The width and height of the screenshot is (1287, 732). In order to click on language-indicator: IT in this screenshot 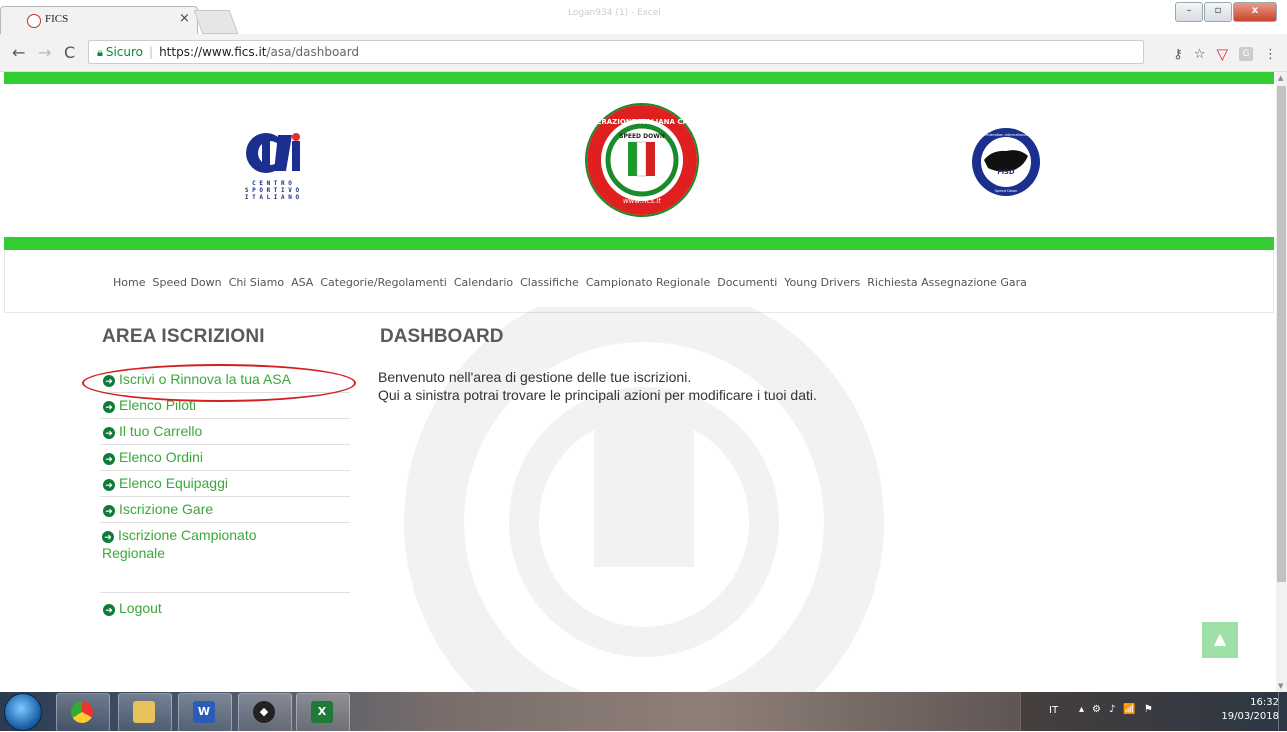, I will do `click(1053, 710)`.